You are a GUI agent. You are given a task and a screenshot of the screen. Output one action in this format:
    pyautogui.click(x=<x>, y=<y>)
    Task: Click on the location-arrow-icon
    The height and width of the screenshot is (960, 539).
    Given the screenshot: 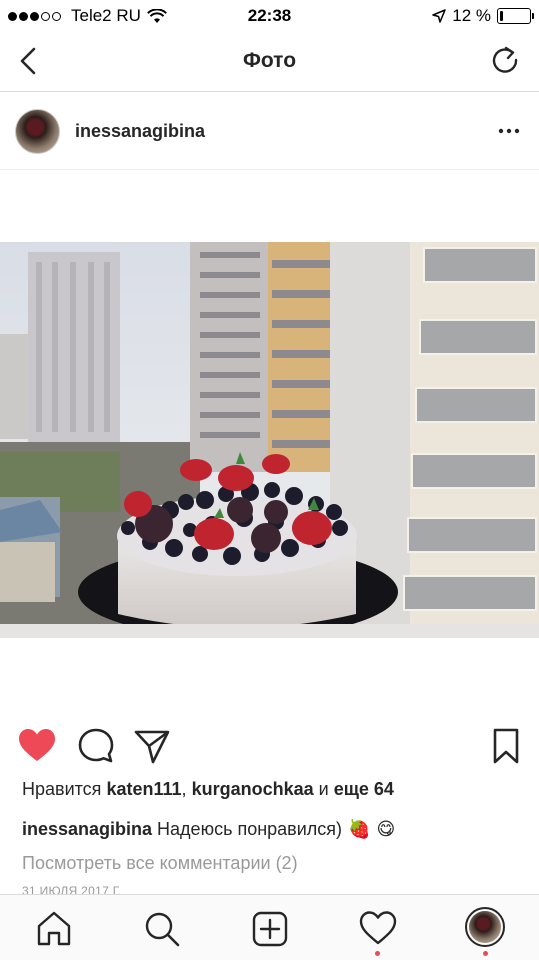 What is the action you would take?
    pyautogui.click(x=439, y=16)
    